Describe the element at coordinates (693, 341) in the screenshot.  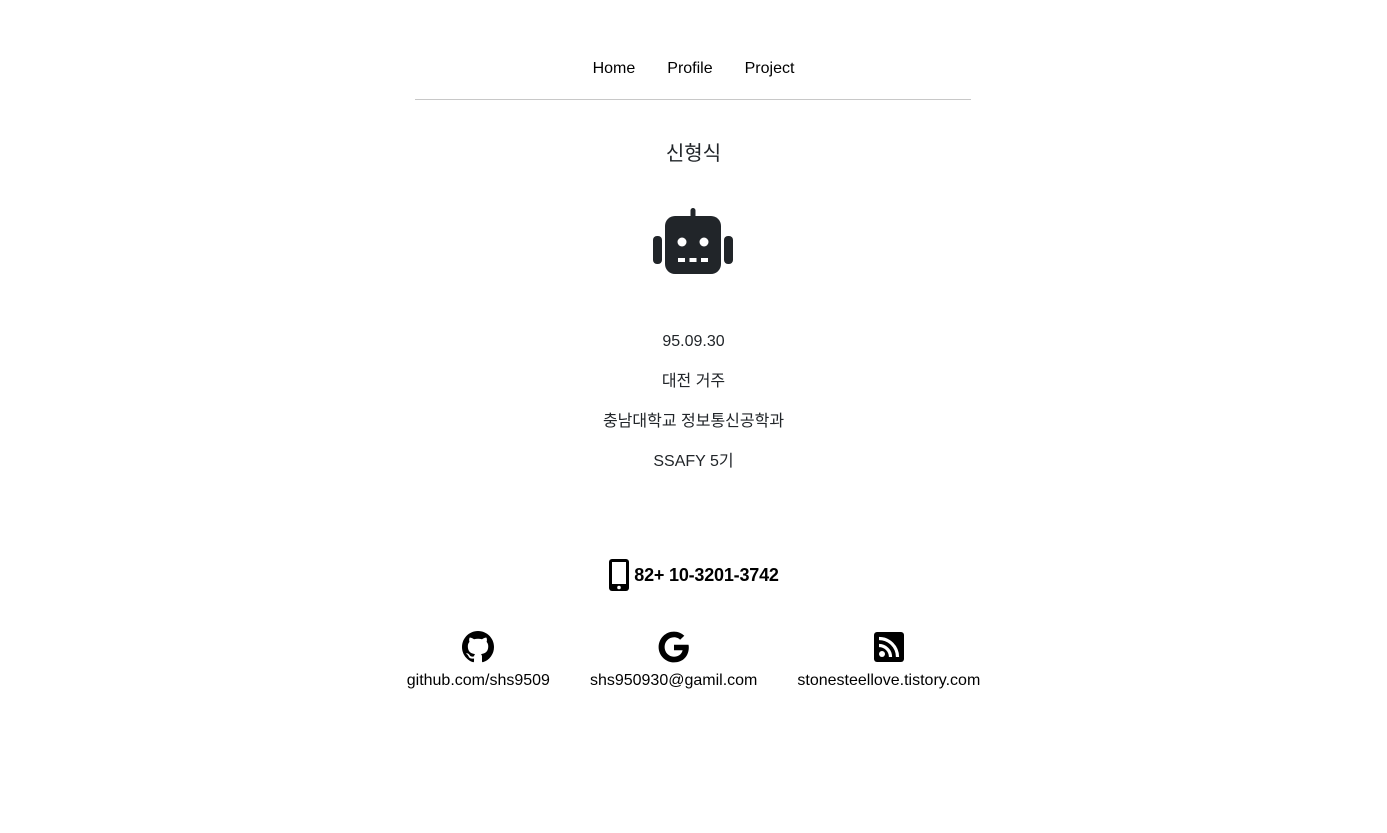
I see `profile-birthdate: 95.09.30` at that location.